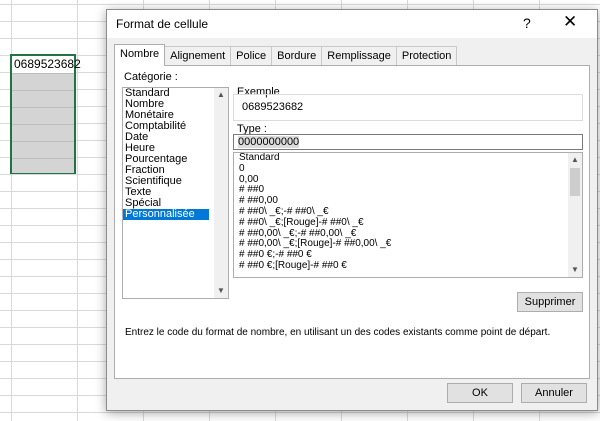 The width and height of the screenshot is (600, 421). I want to click on format-item: # ##0\ _€;[Rouge]-# ##0\ _€, so click(408, 223).